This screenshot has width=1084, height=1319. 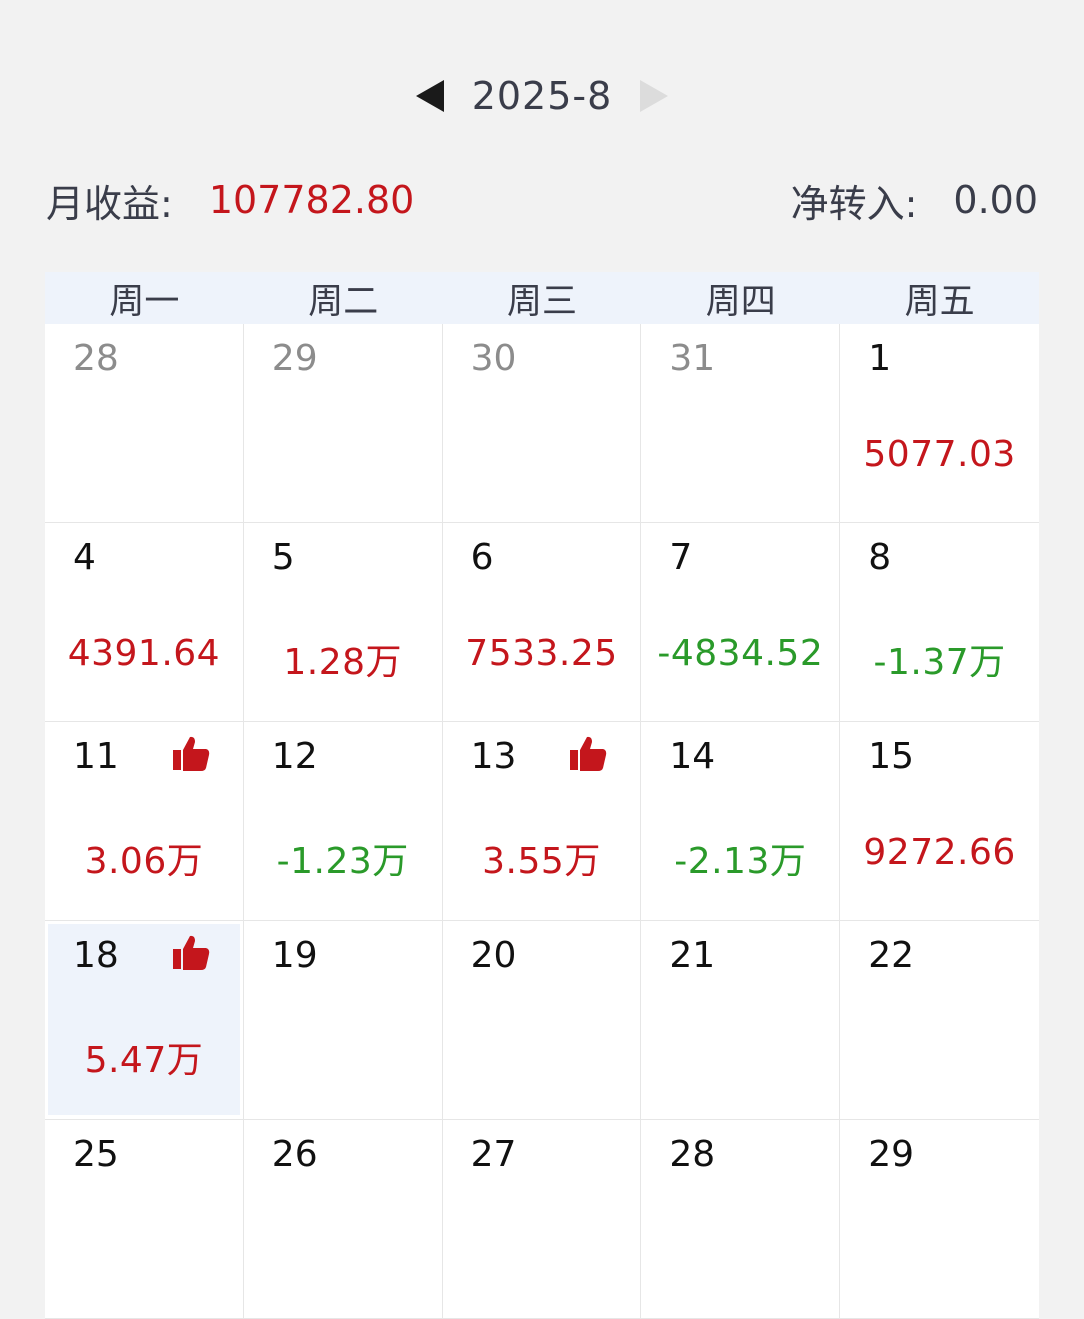 I want to click on calendar-day-cell: 22, so click(x=939, y=1020).